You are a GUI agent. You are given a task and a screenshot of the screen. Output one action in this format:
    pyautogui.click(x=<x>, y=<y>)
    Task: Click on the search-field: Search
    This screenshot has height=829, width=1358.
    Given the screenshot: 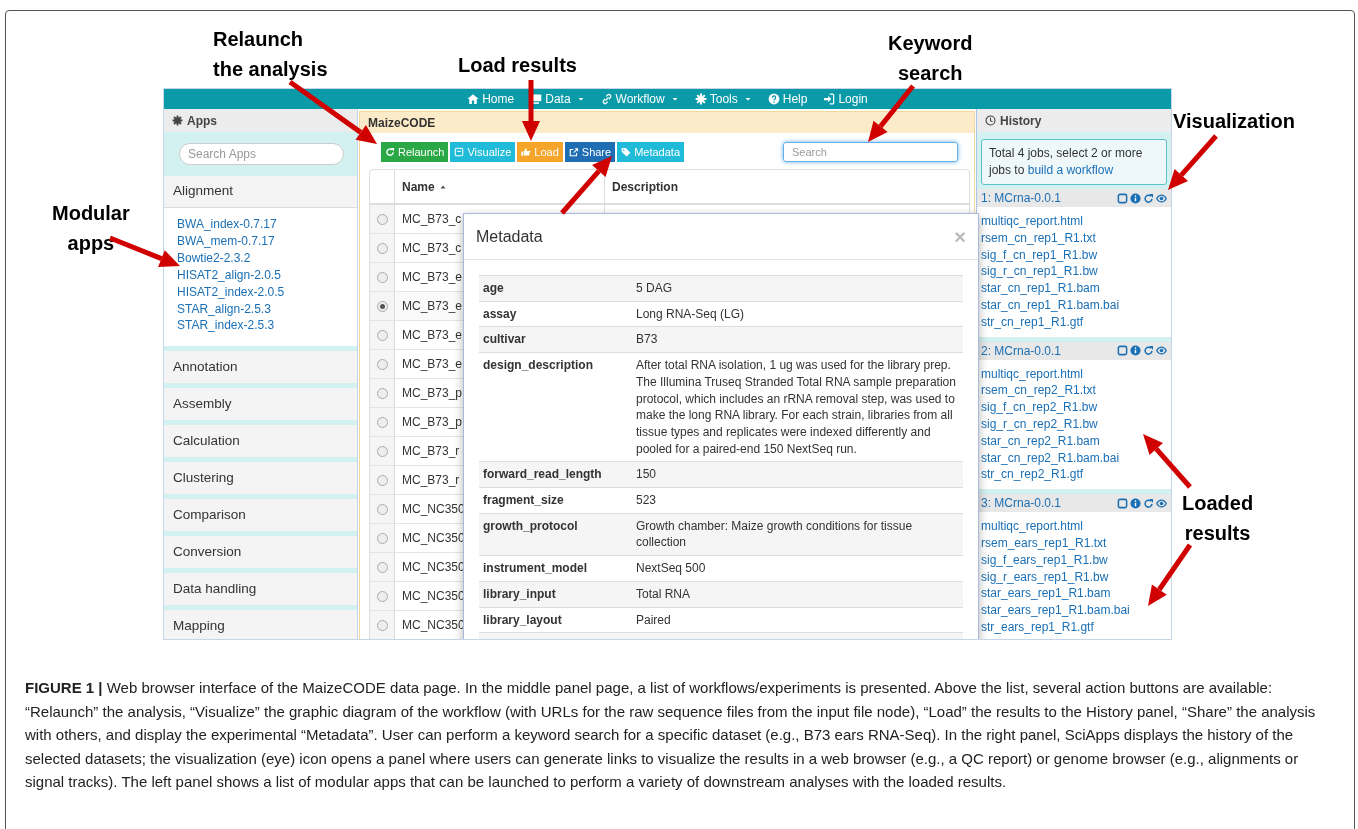 What is the action you would take?
    pyautogui.click(x=870, y=152)
    